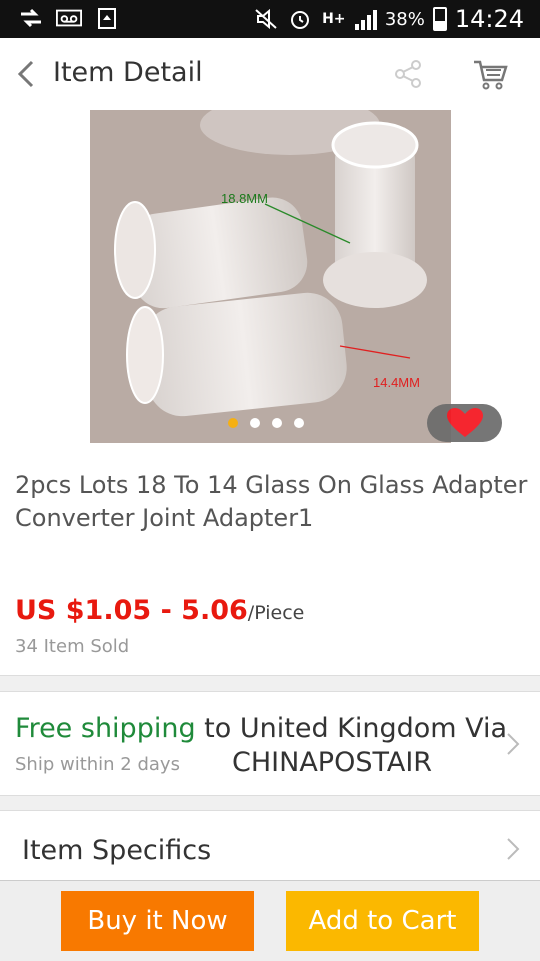  What do you see at coordinates (117, 850) in the screenshot?
I see `item-specifics-label: Item Specifics` at bounding box center [117, 850].